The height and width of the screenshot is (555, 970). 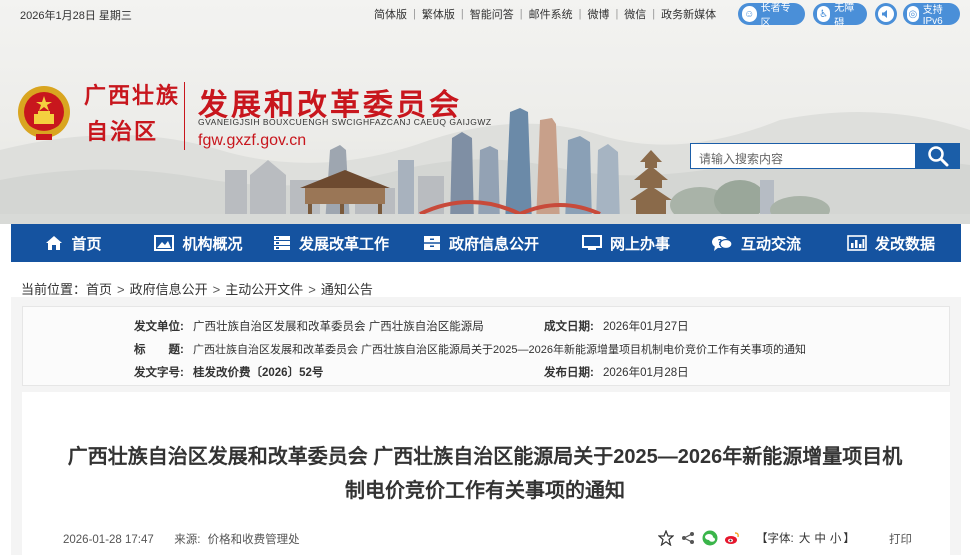 What do you see at coordinates (913, 14) in the screenshot?
I see `ipv6-icon: ◎` at bounding box center [913, 14].